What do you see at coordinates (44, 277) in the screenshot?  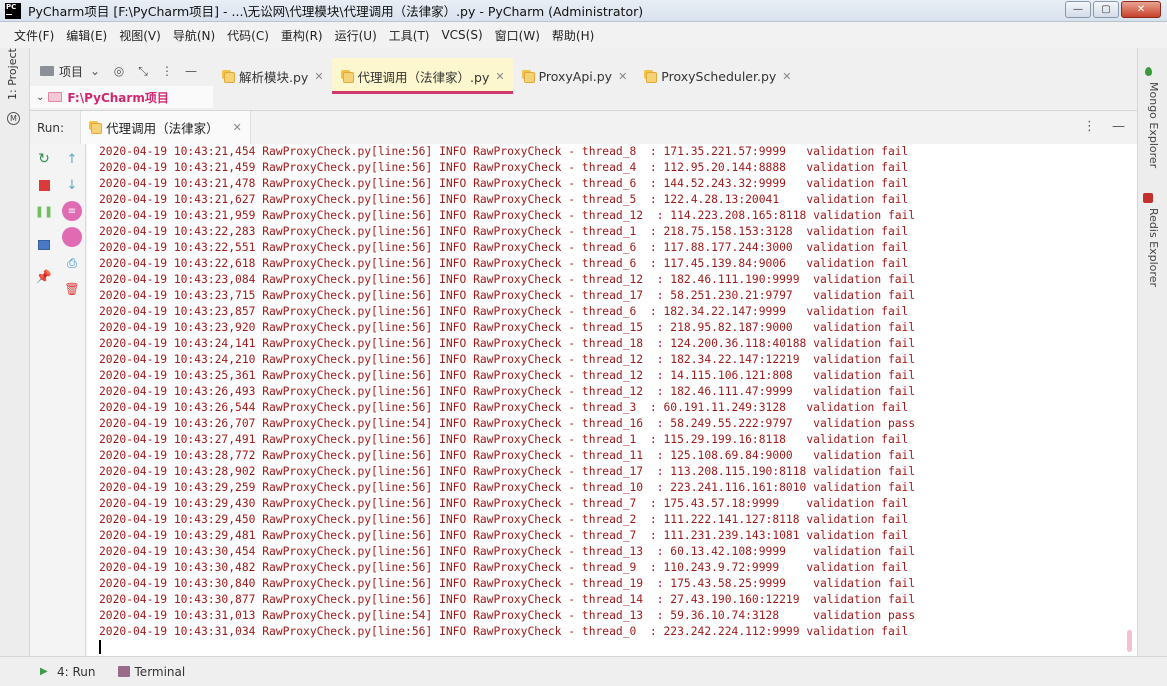 I see `pin-icon: 📌` at bounding box center [44, 277].